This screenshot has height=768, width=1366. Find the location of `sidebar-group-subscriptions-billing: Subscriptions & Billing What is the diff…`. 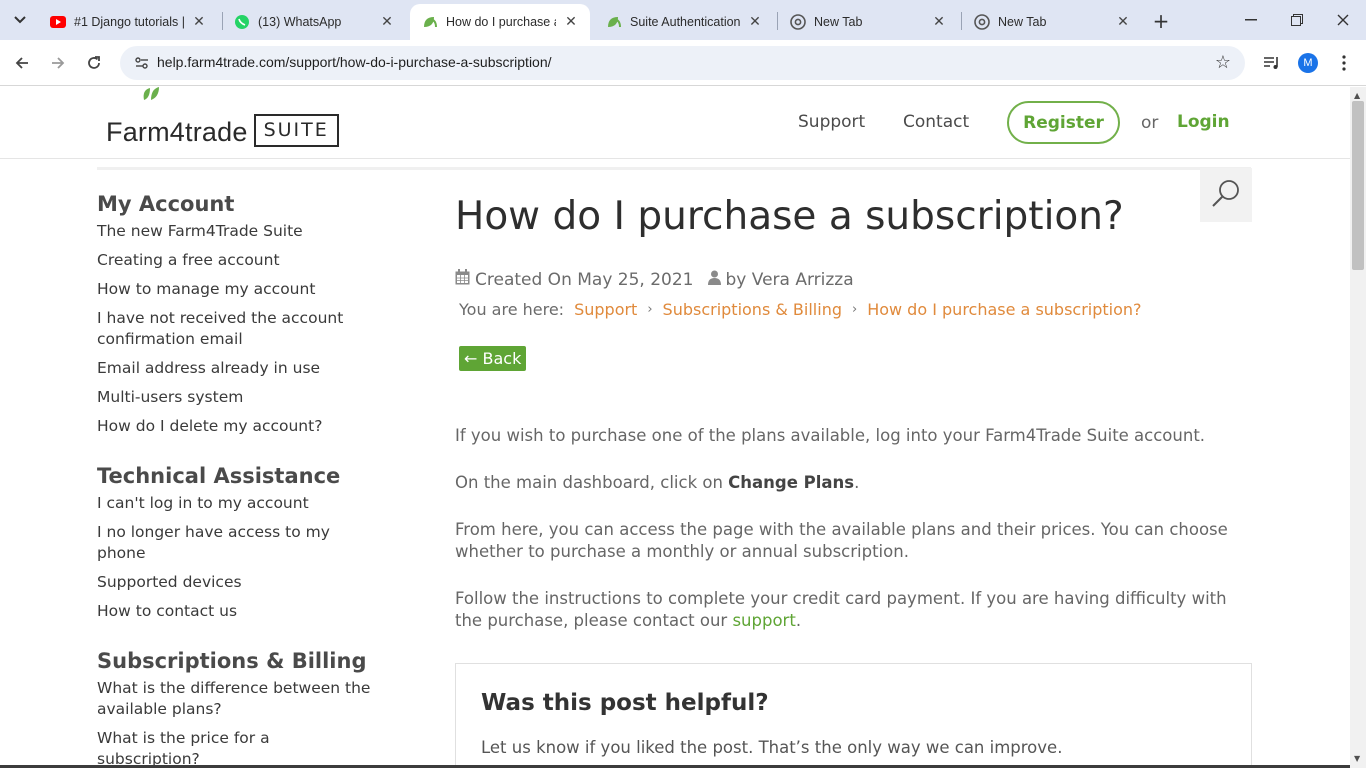

sidebar-group-subscriptions-billing: Subscriptions & Billing What is the diff… is located at coordinates (247, 708).